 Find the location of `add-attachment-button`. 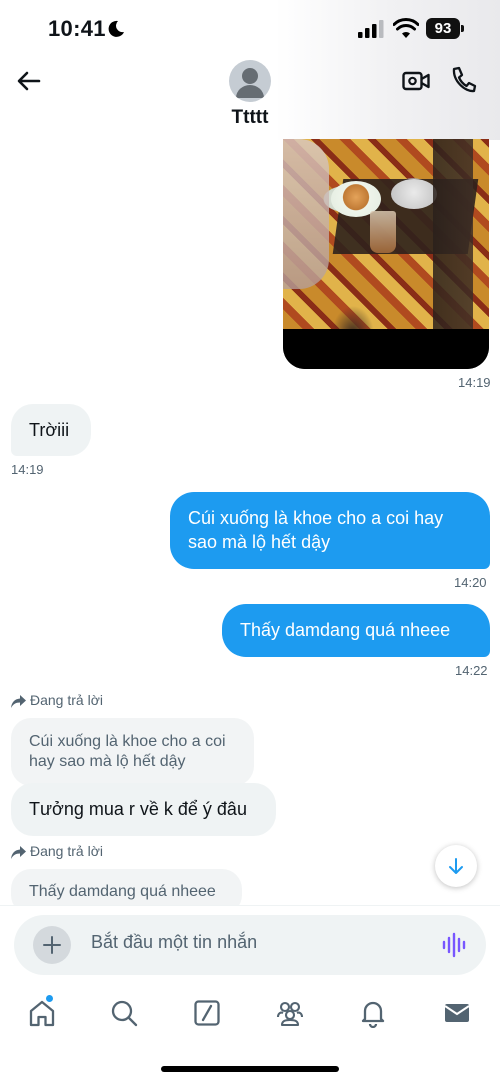

add-attachment-button is located at coordinates (52, 945).